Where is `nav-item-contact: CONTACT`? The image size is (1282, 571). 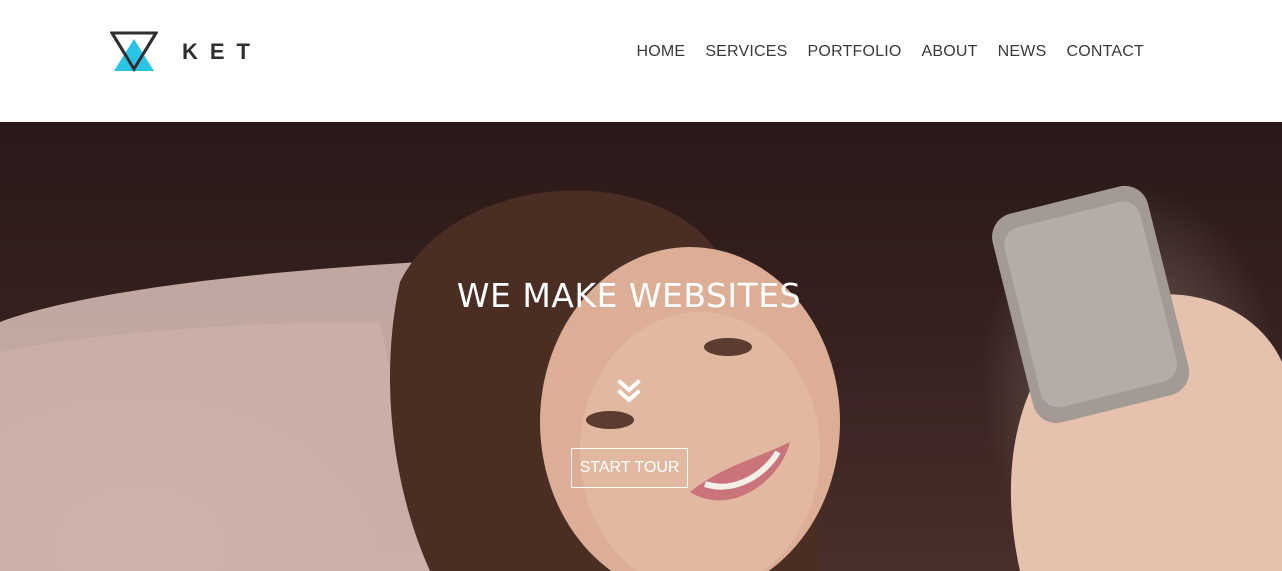
nav-item-contact: CONTACT is located at coordinates (1105, 52).